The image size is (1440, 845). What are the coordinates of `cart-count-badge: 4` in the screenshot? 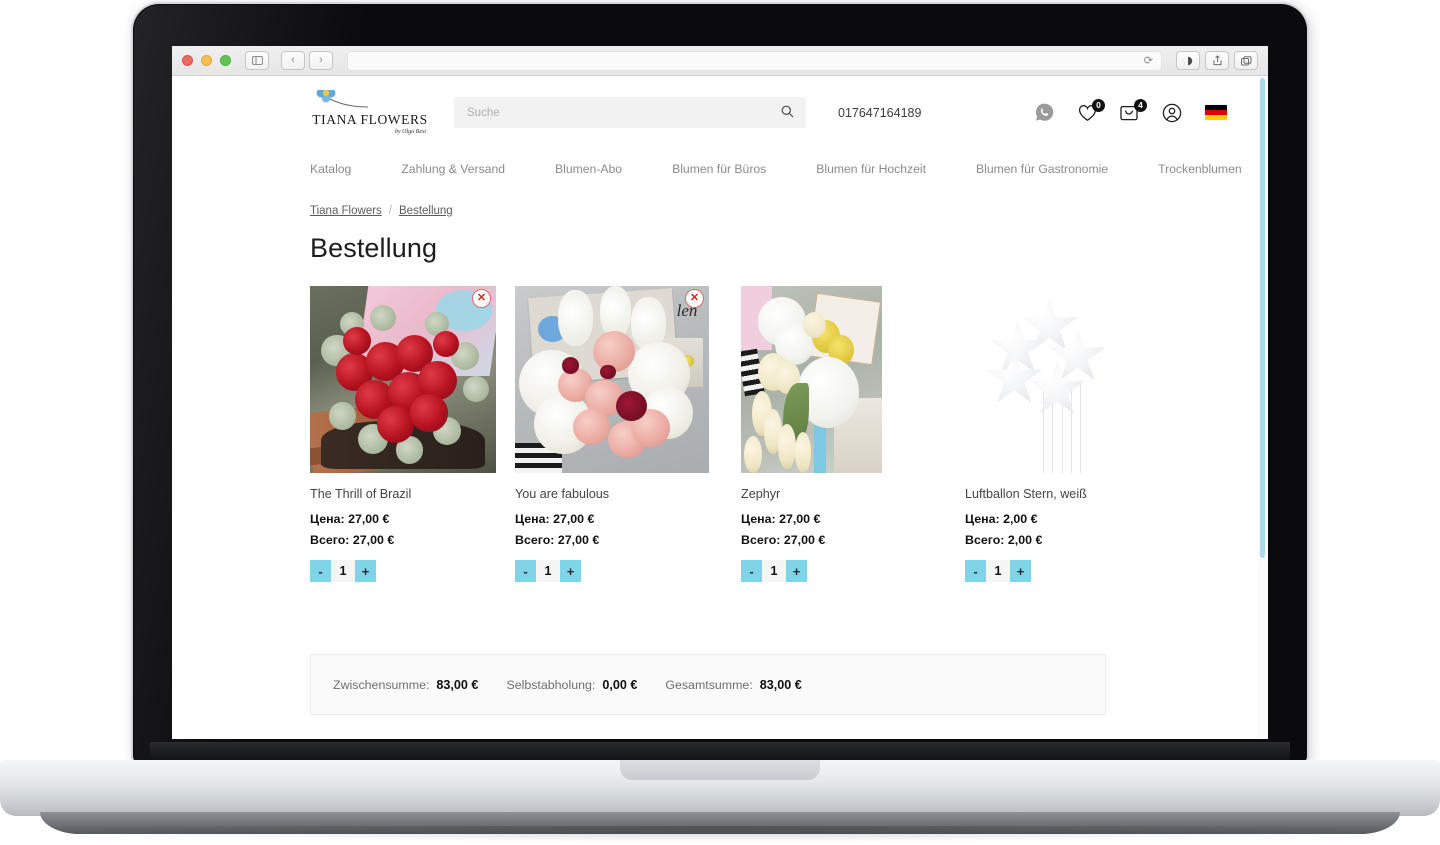 It's located at (1140, 105).